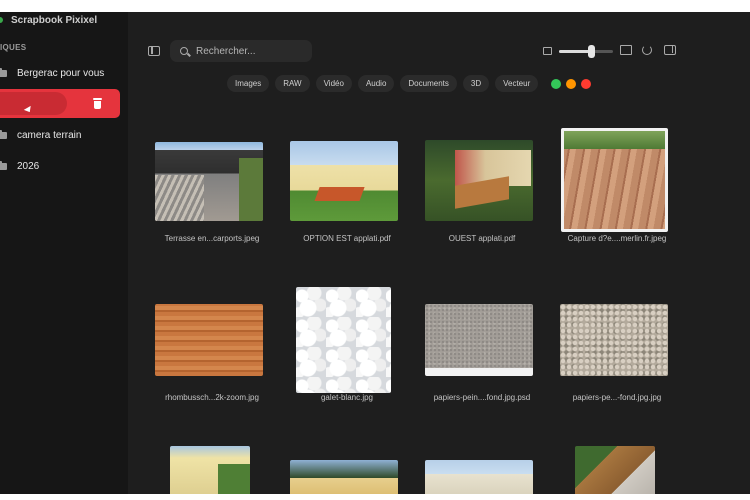  I want to click on color-tag-red, so click(586, 83).